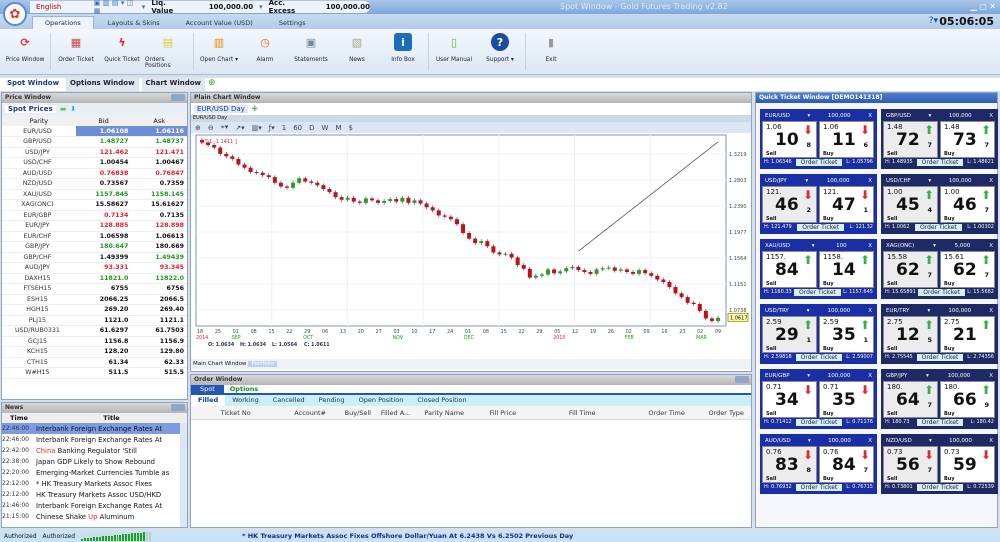 The height and width of the screenshot is (542, 1000). What do you see at coordinates (265, 51) in the screenshot?
I see `ribbon-button-alarm: ◷ Alarm` at bounding box center [265, 51].